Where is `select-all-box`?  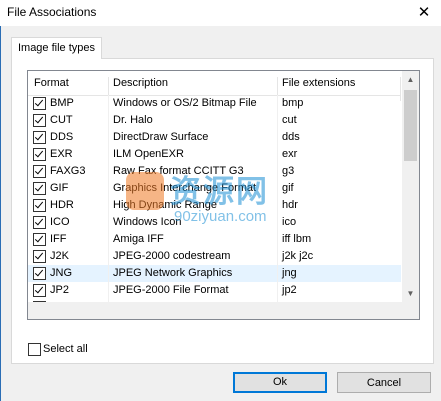 select-all-box is located at coordinates (34, 349).